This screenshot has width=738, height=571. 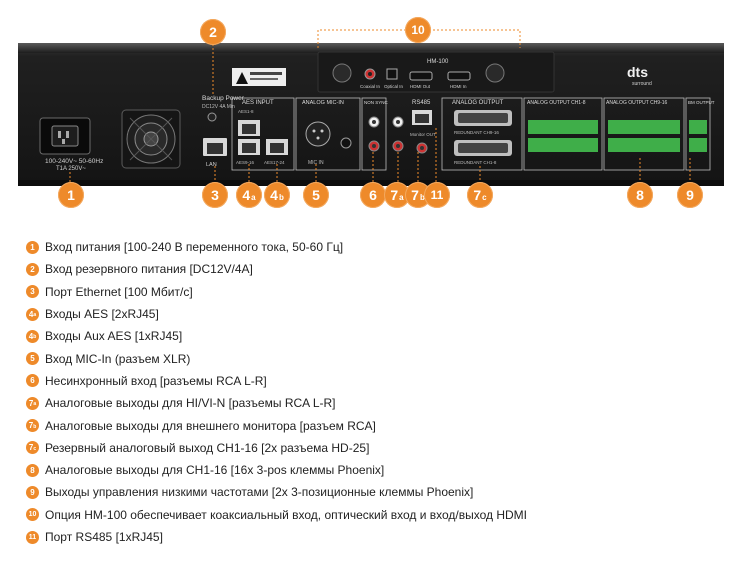 I want to click on callout-2: 2, so click(x=213, y=32).